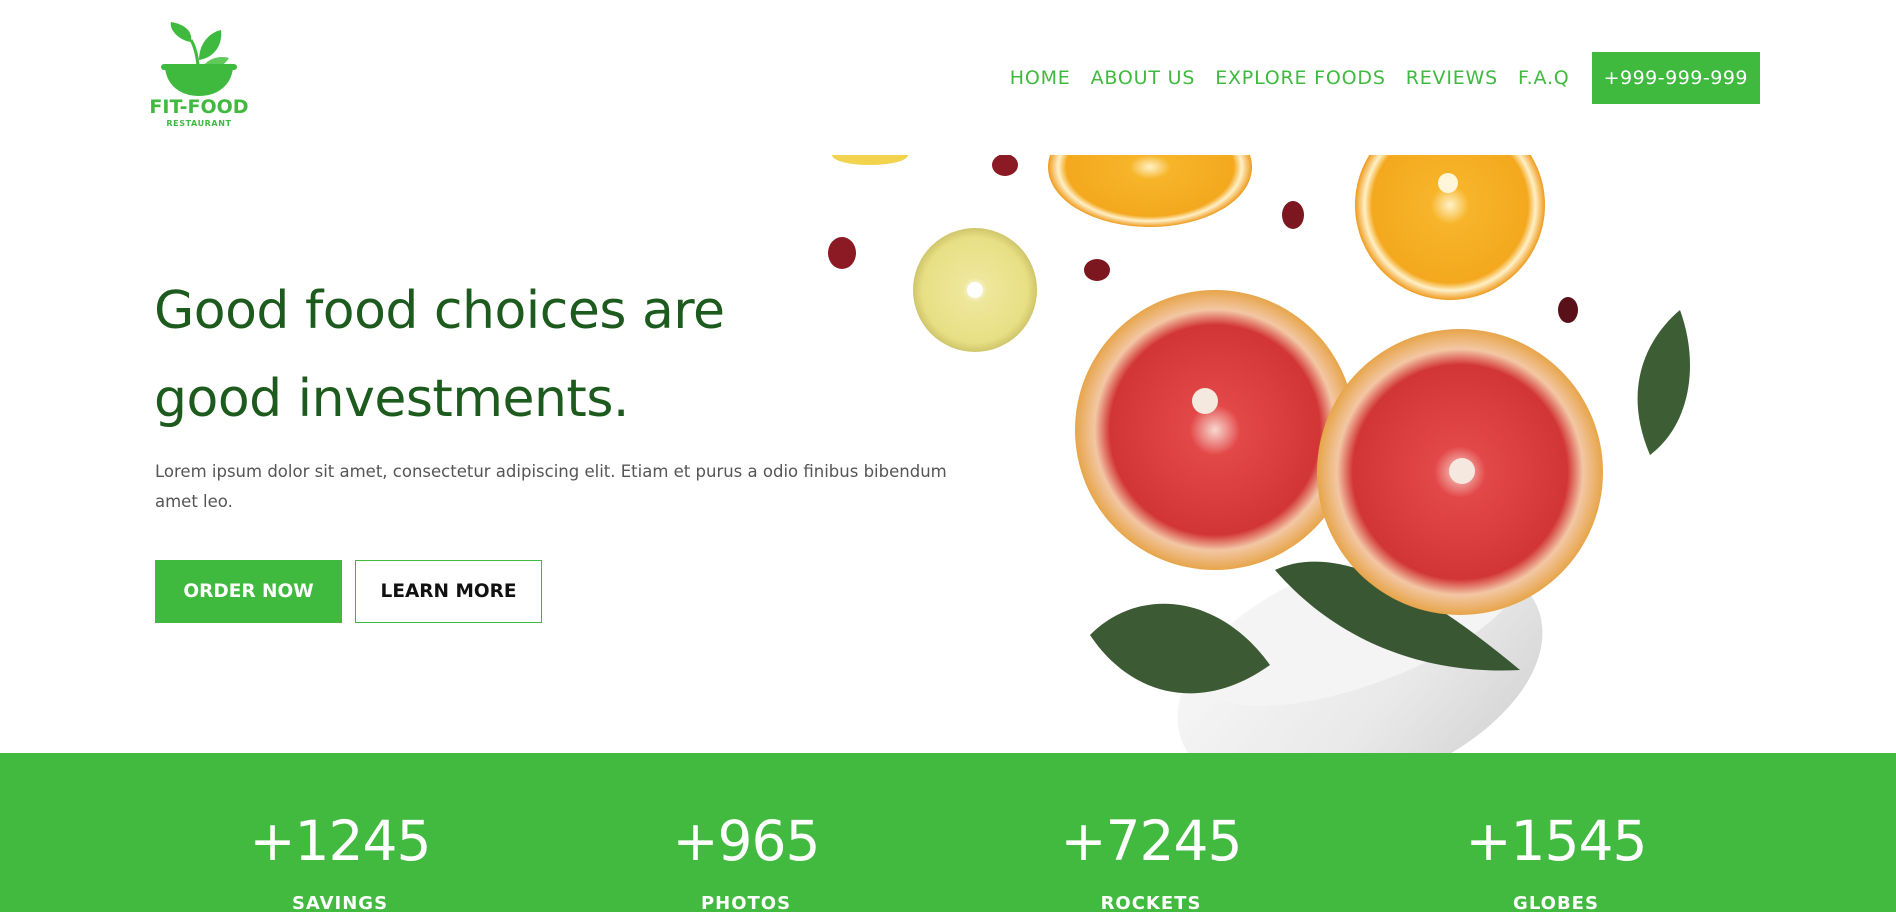 The height and width of the screenshot is (912, 1896). What do you see at coordinates (1556, 841) in the screenshot?
I see `stat-value: +1545` at bounding box center [1556, 841].